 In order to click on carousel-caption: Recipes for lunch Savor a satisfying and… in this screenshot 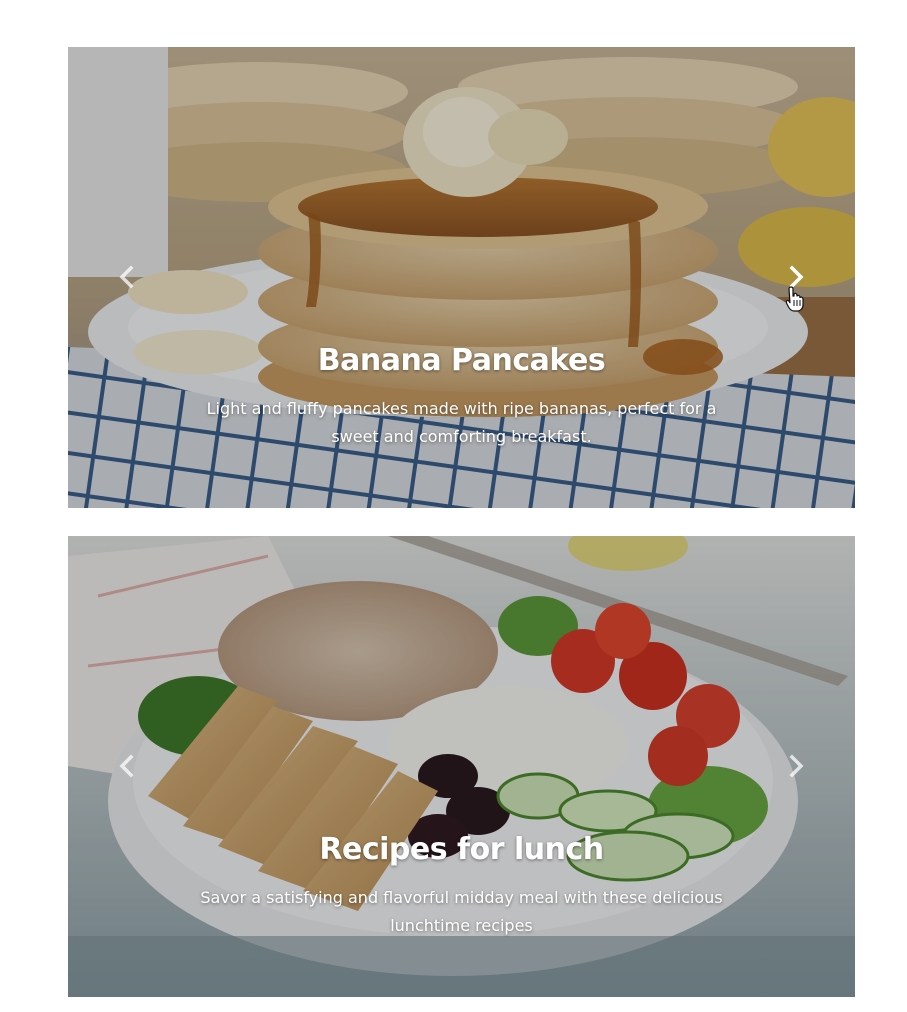, I will do `click(461, 885)`.